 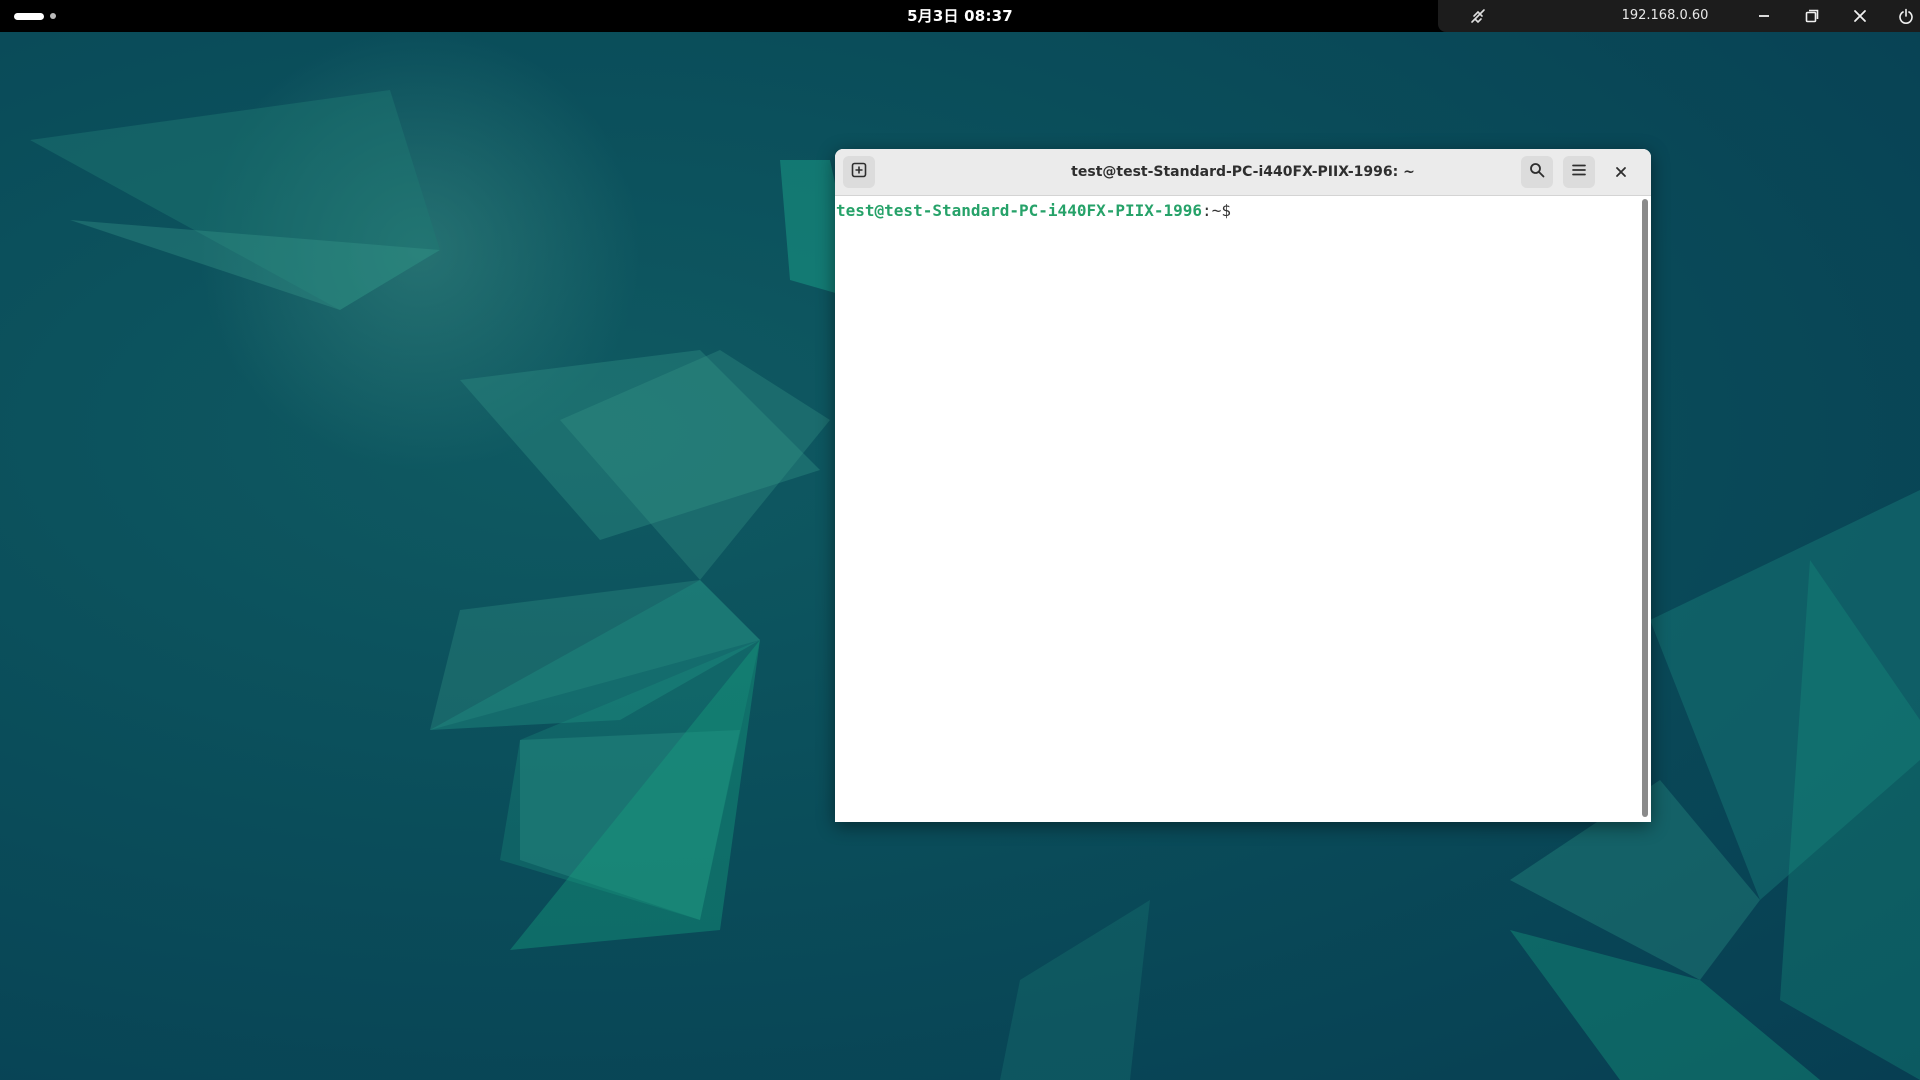 I want to click on menu-button, so click(x=1579, y=172).